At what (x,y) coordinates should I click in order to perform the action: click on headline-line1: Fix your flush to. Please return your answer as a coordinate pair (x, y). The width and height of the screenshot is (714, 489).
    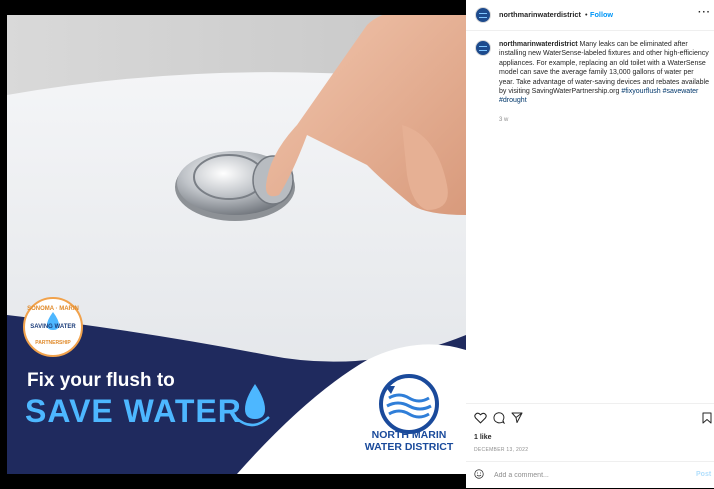
    Looking at the image, I should click on (101, 380).